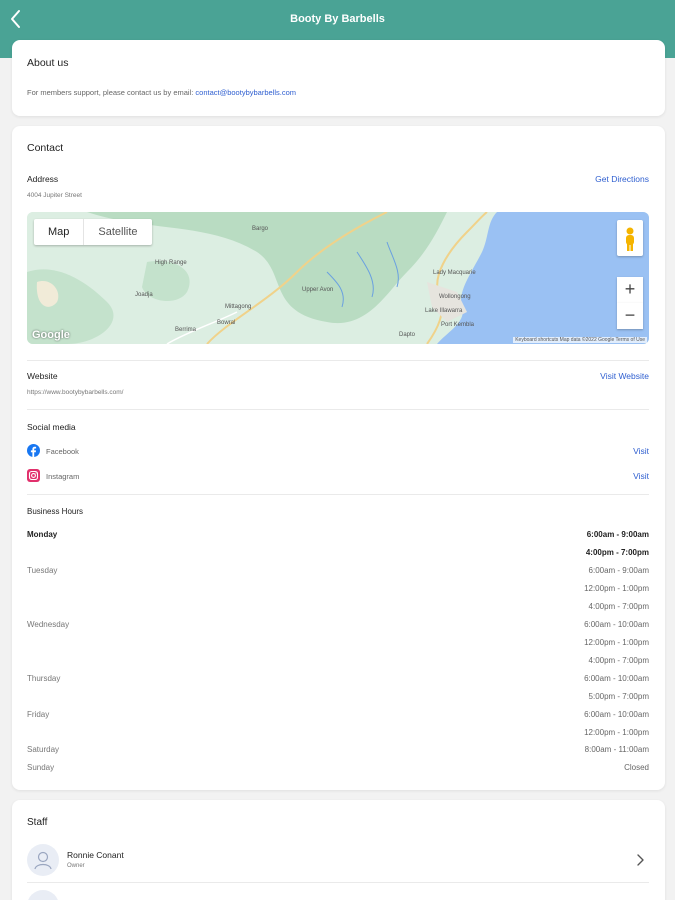 The width and height of the screenshot is (675, 900). Describe the element at coordinates (51, 427) in the screenshot. I see `social-media-label: Social media` at that location.